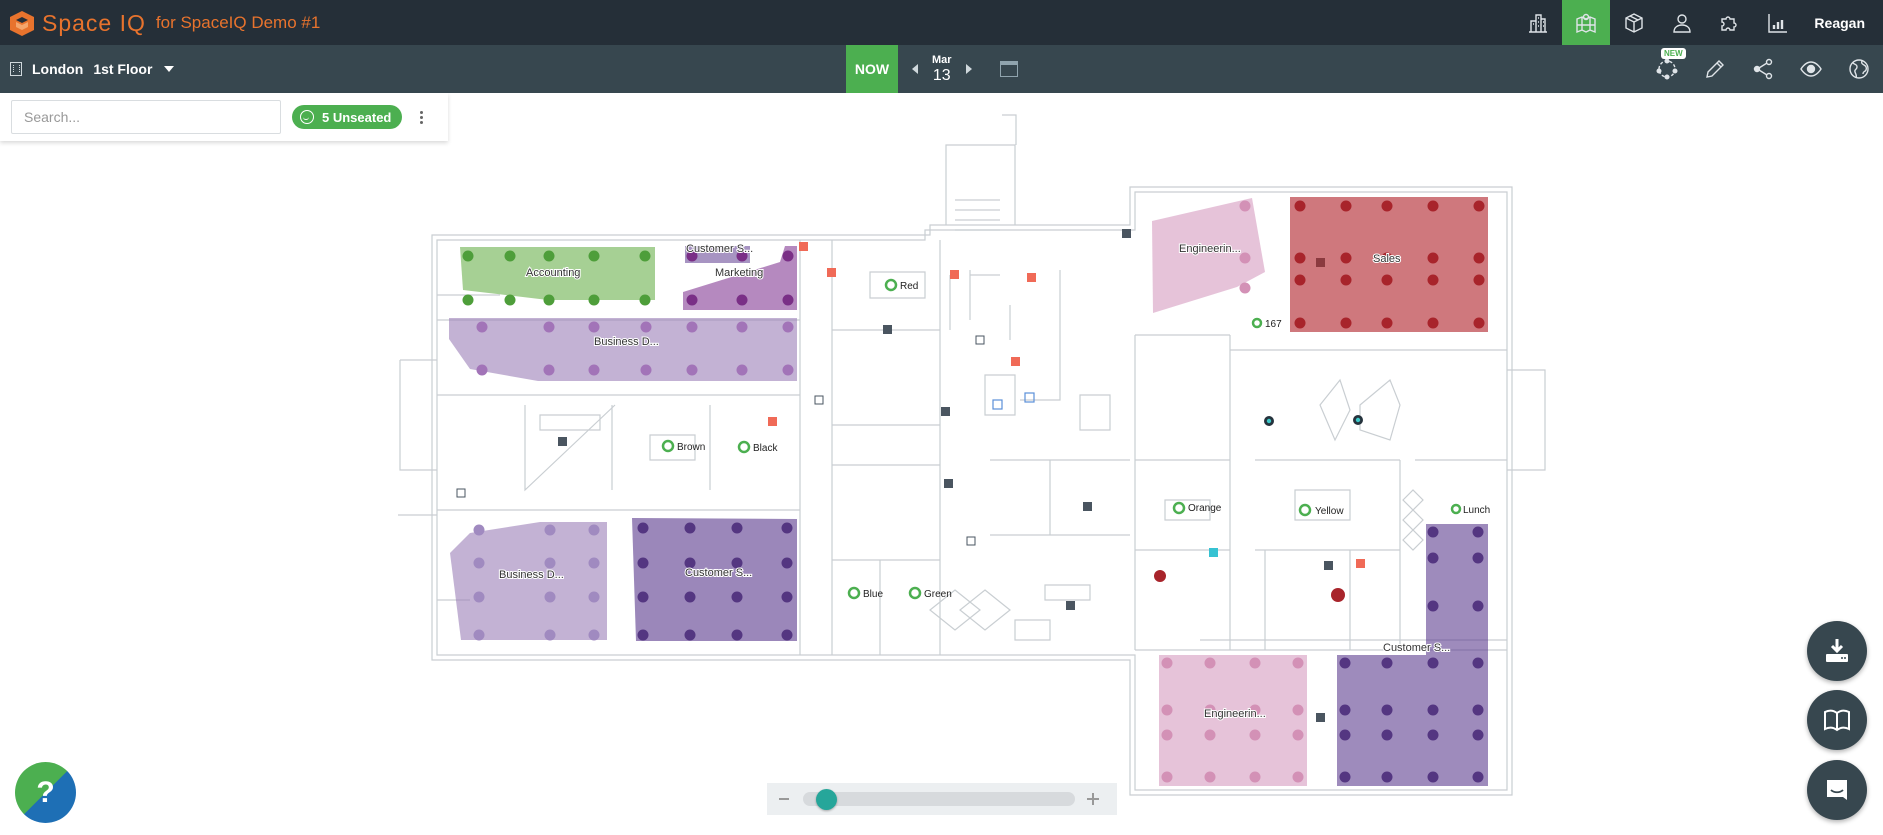  What do you see at coordinates (1070, 605) in the screenshot?
I see `printer-icon` at bounding box center [1070, 605].